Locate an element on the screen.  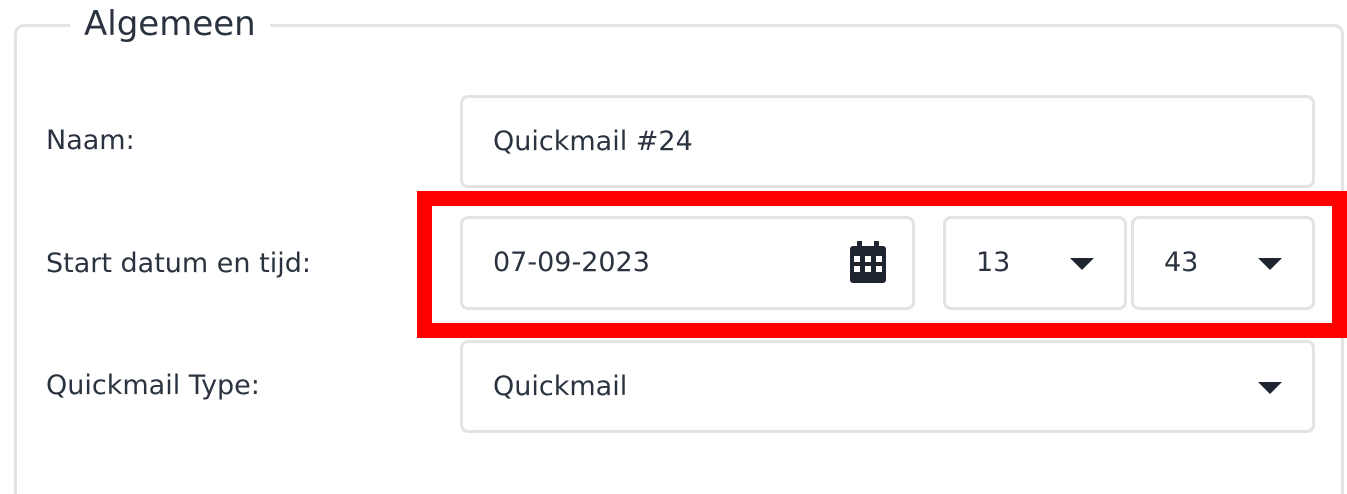
type-label: Quickmail Type: is located at coordinates (153, 385).